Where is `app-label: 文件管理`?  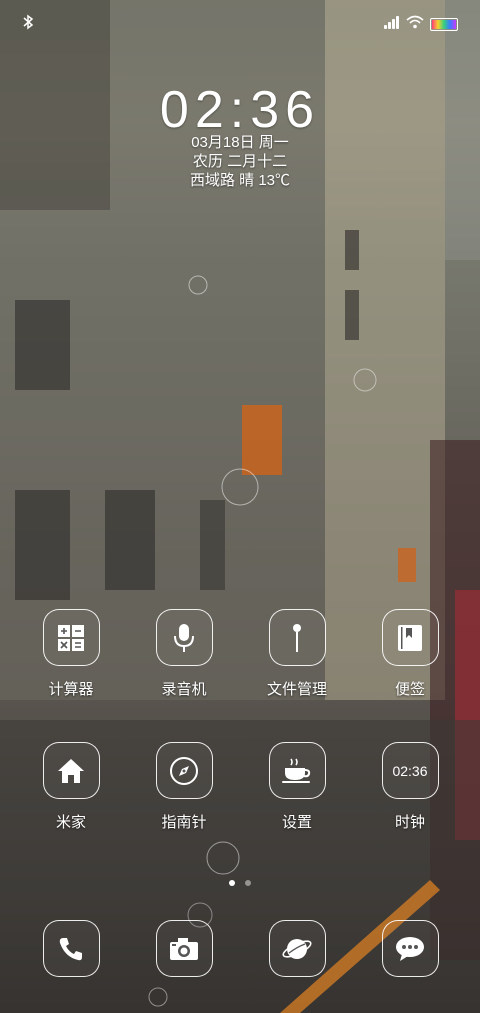
app-label: 文件管理 is located at coordinates (296, 689).